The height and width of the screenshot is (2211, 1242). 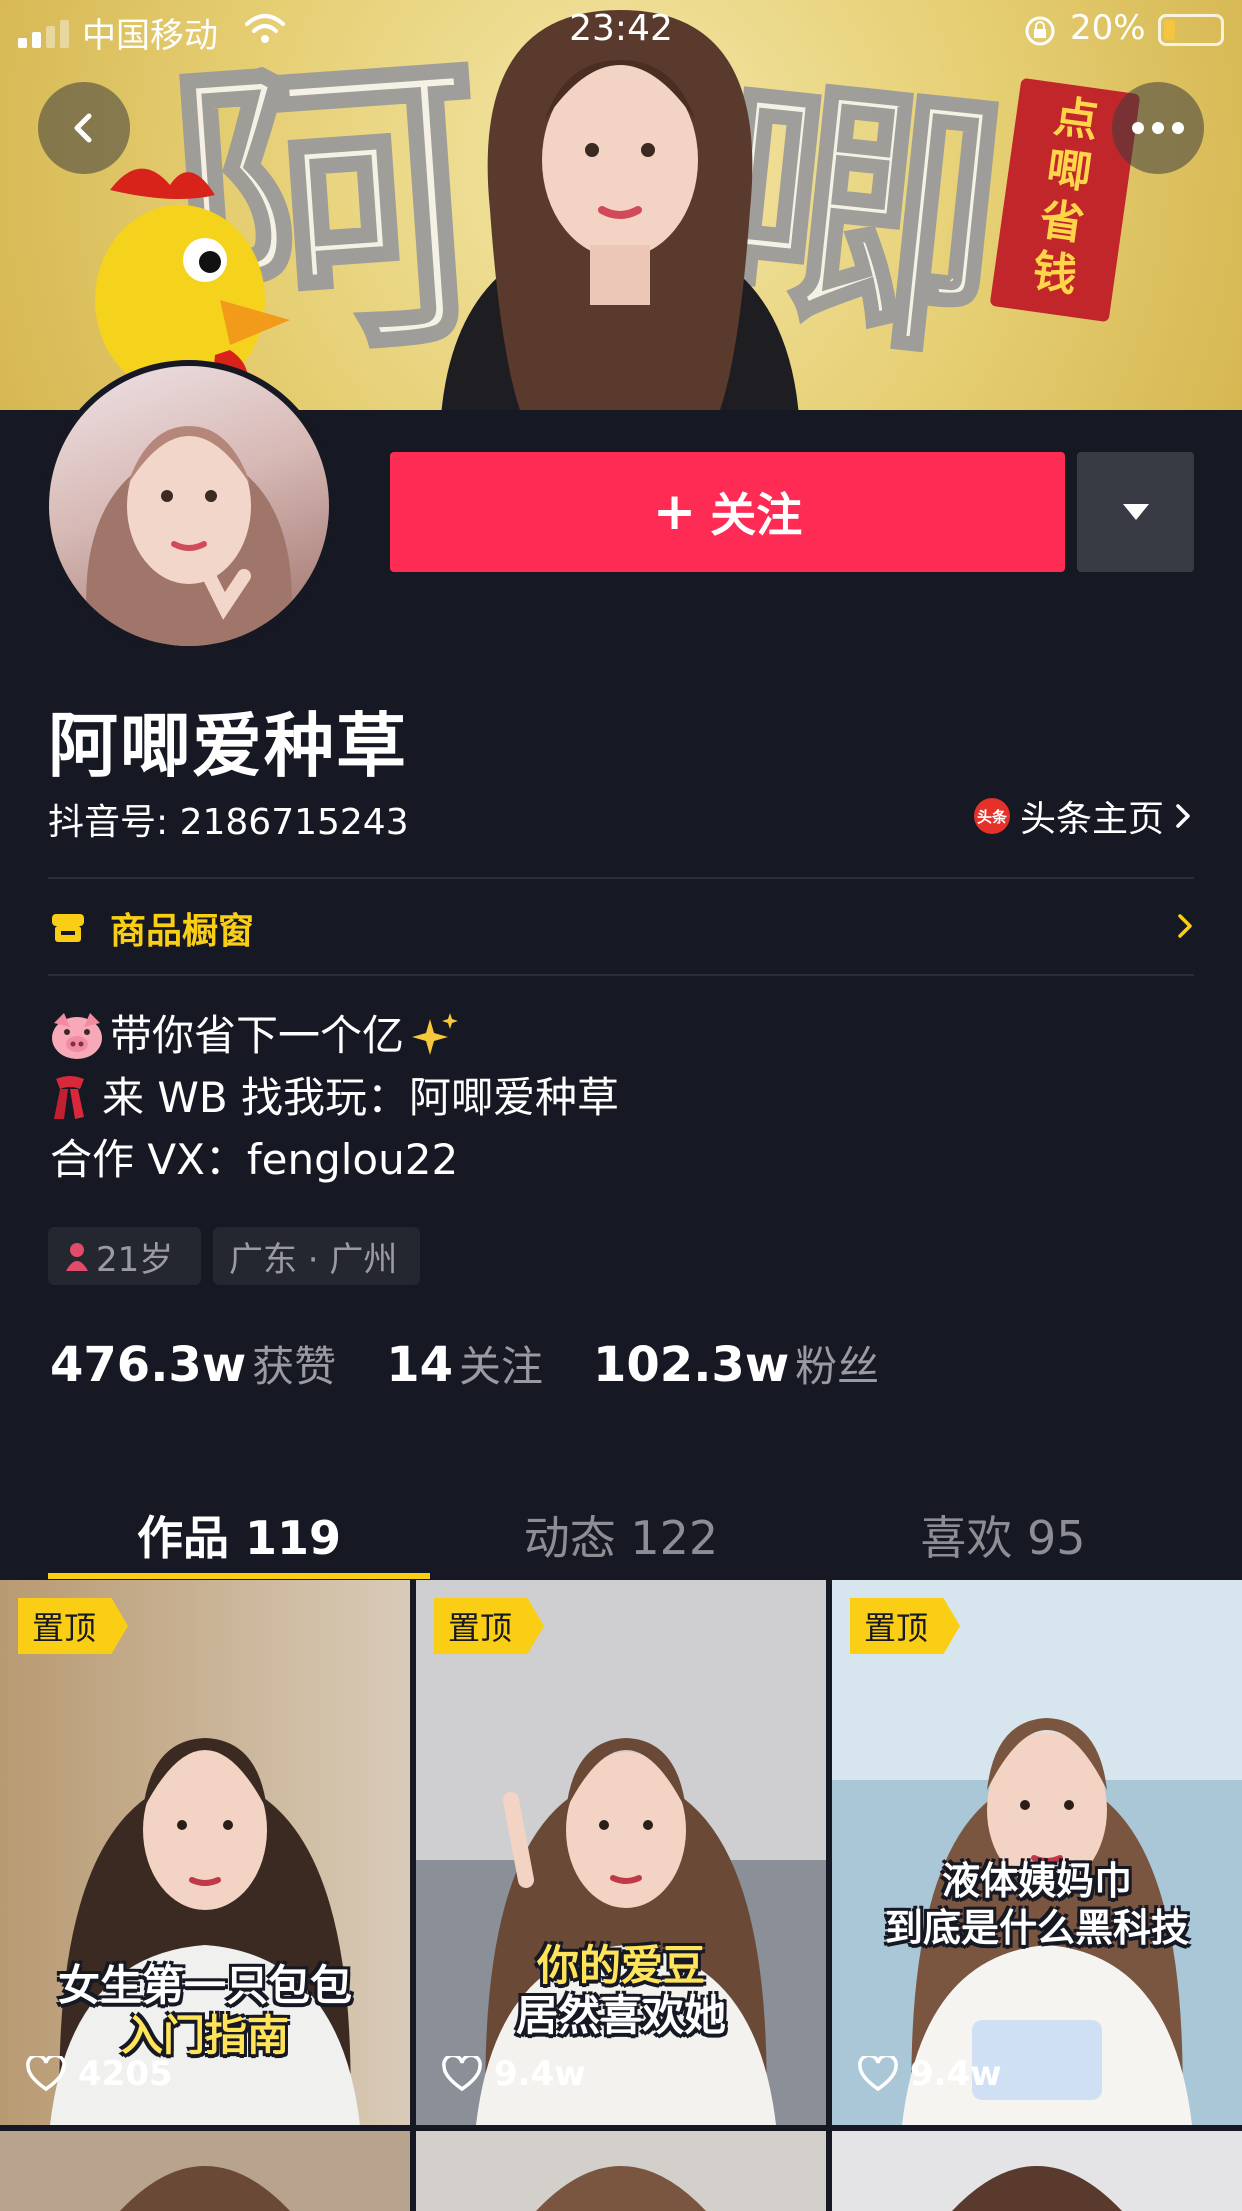 What do you see at coordinates (1003, 1530) in the screenshot?
I see `tab-likes: 喜欢 95` at bounding box center [1003, 1530].